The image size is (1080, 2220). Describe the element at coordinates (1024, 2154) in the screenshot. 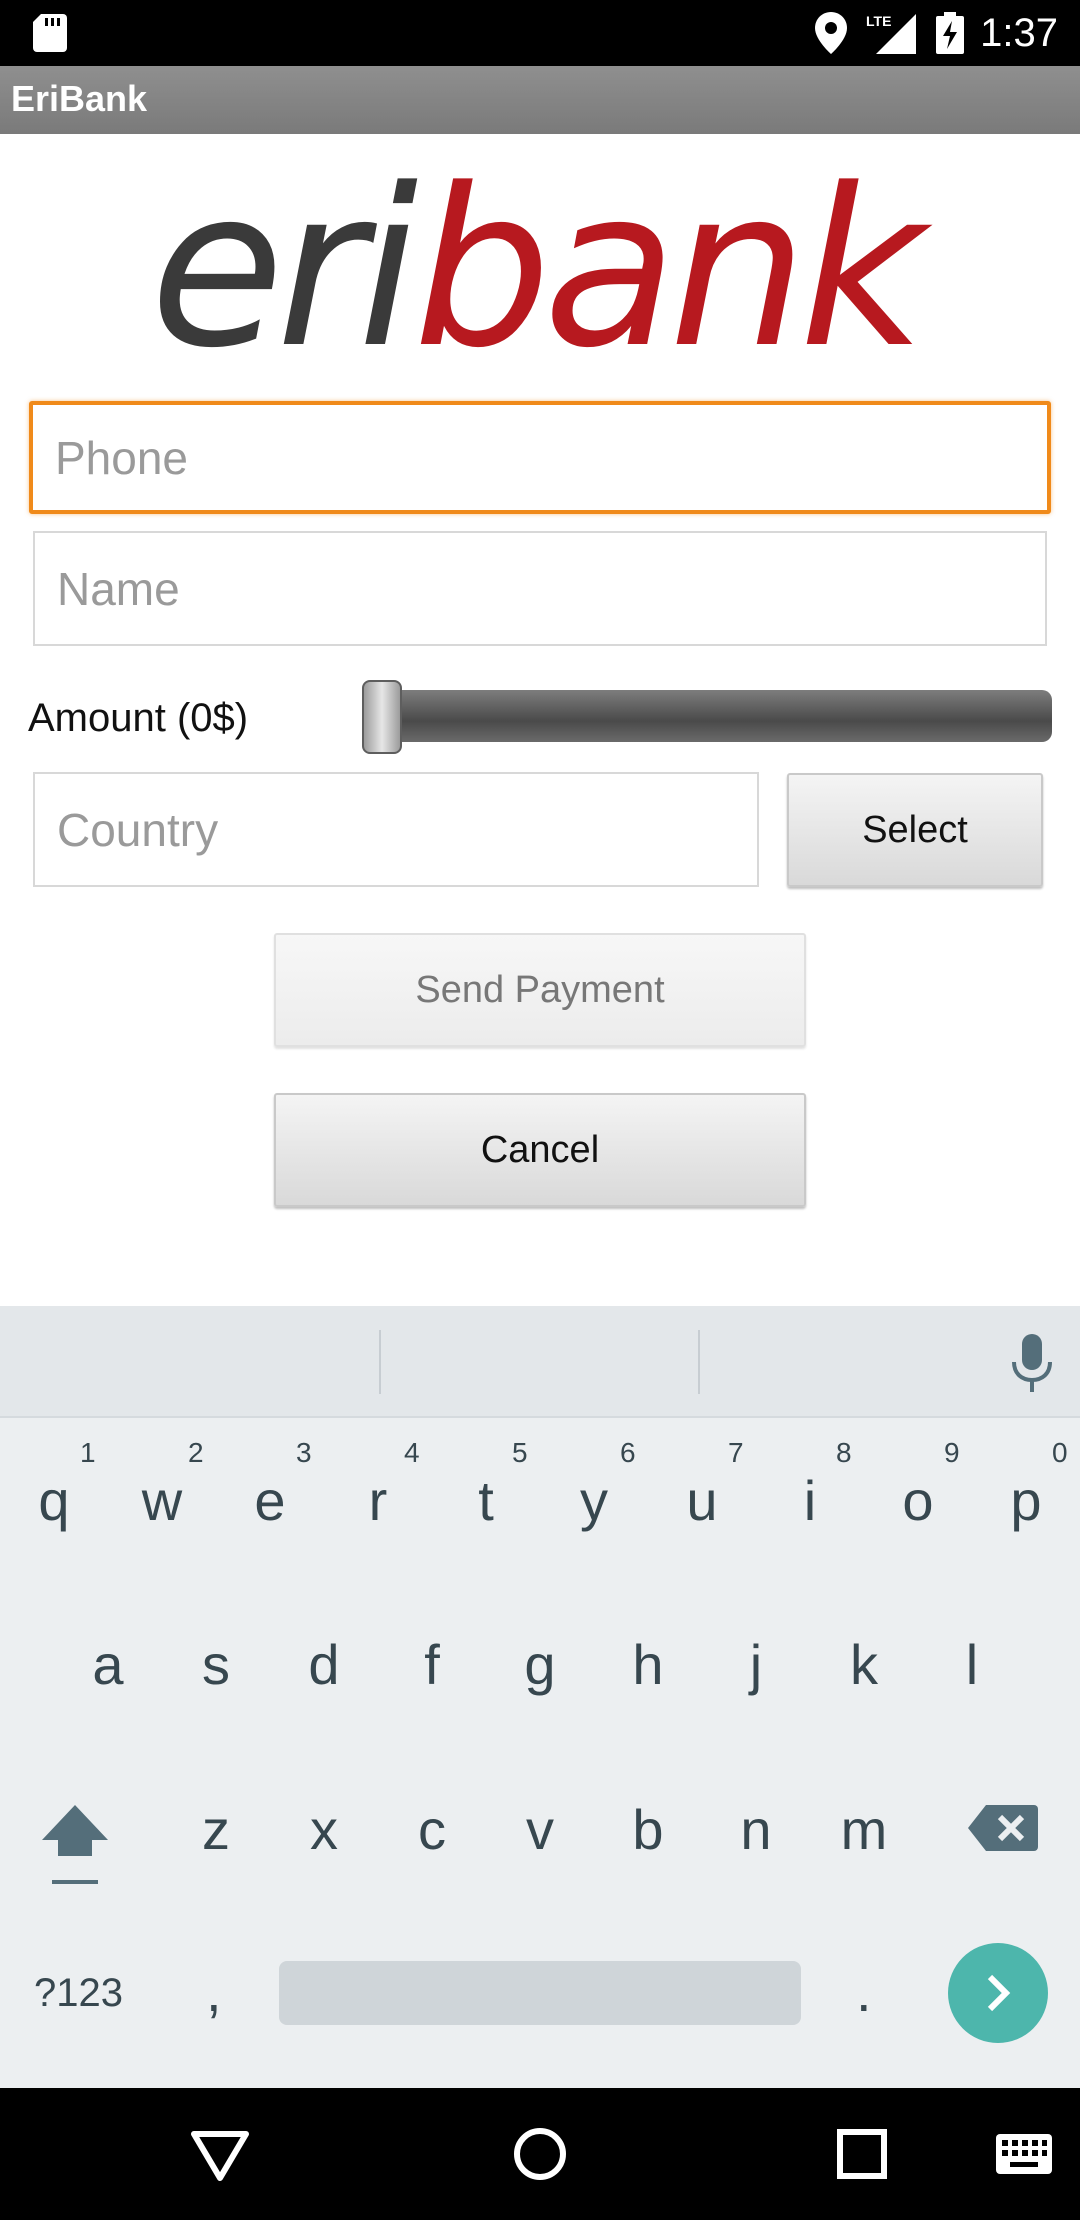

I see `keyboard-icon` at that location.